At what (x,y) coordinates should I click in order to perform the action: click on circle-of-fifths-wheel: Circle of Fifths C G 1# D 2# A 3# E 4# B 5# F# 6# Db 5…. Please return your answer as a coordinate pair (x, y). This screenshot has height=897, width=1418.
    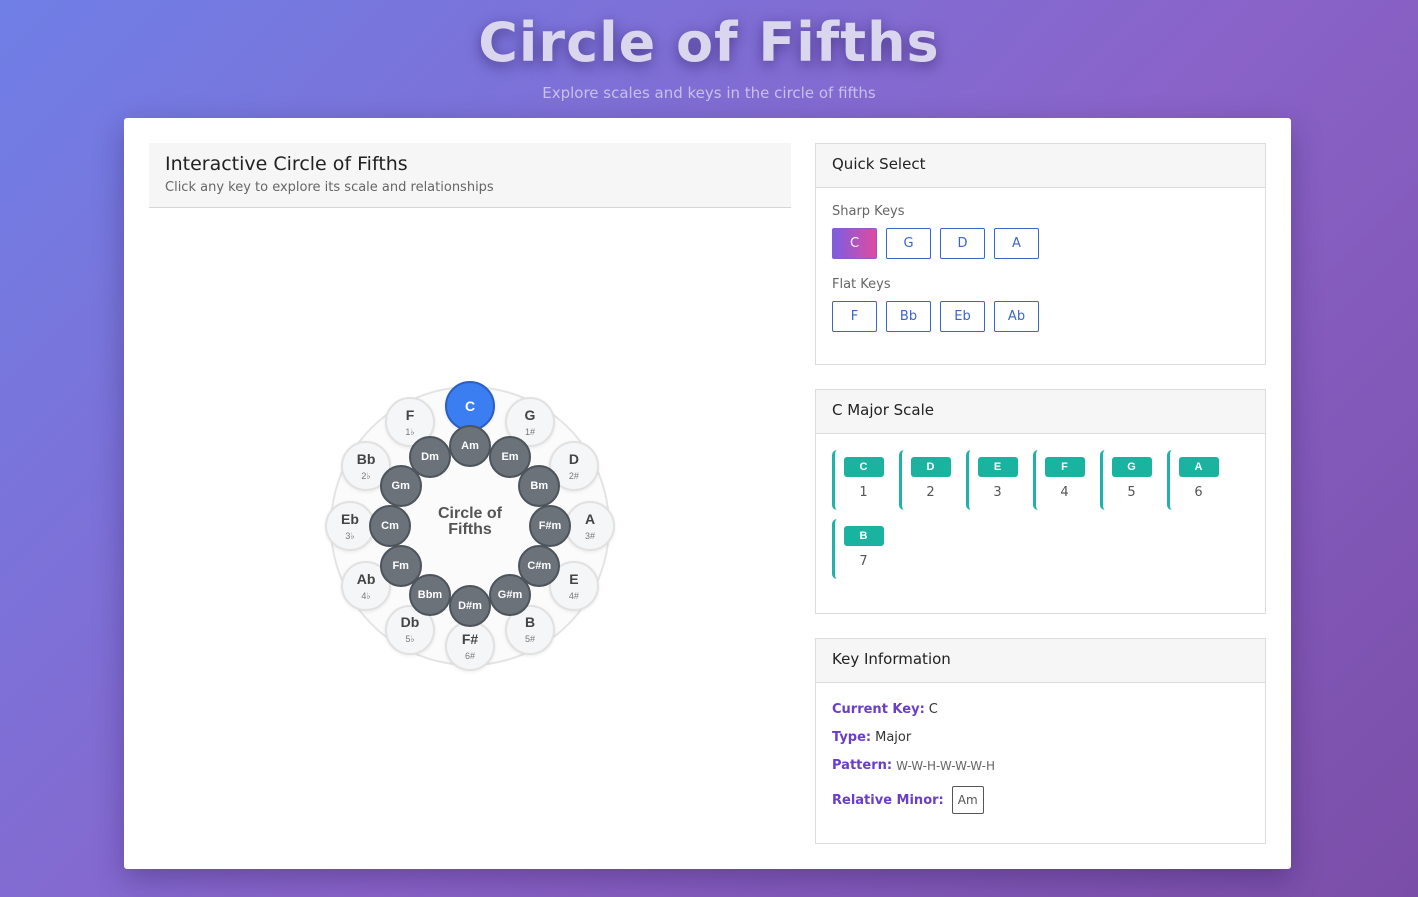
    Looking at the image, I should click on (470, 526).